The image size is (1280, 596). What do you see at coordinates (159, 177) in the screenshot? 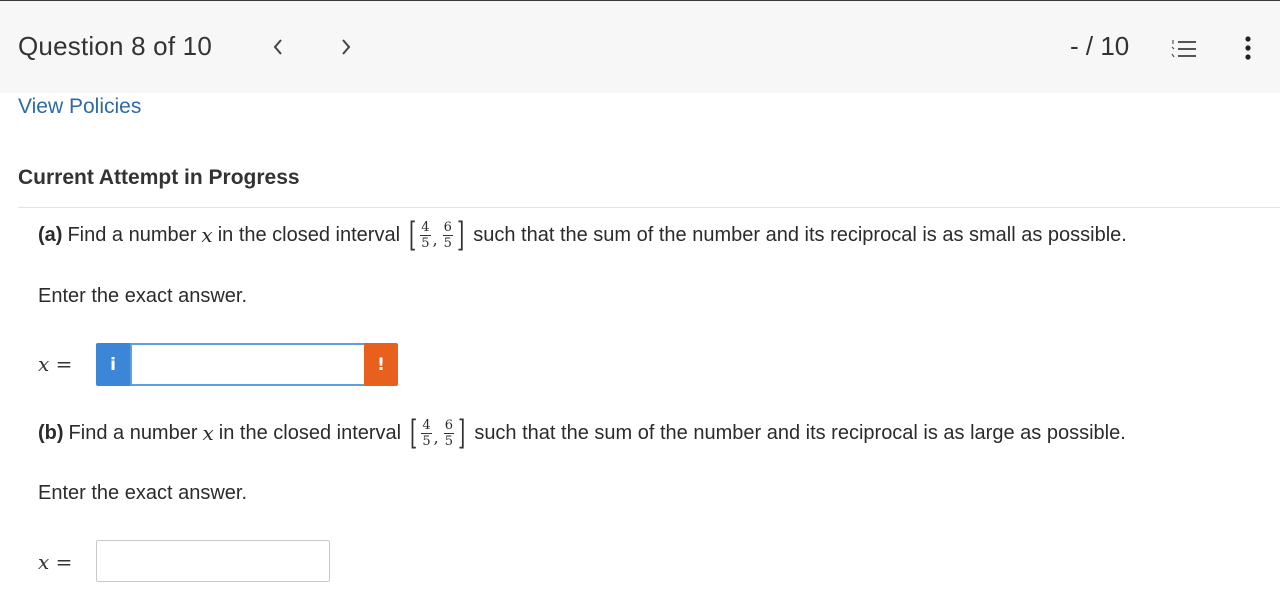
I see `attempt-heading: Current Attempt in Progress` at bounding box center [159, 177].